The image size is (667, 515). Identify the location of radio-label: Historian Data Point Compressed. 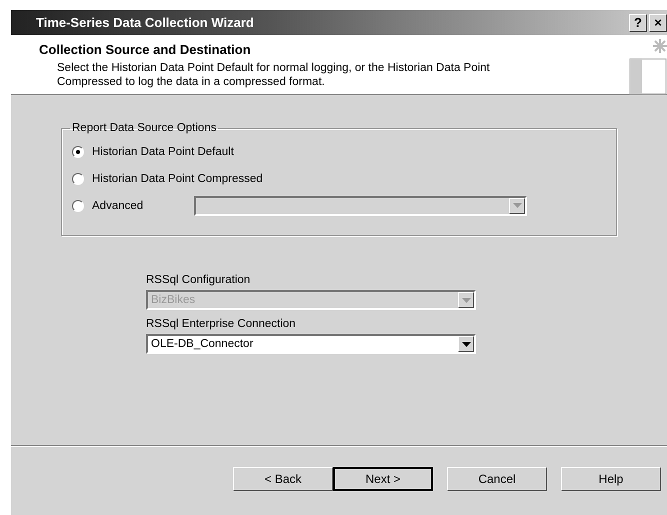
(177, 178).